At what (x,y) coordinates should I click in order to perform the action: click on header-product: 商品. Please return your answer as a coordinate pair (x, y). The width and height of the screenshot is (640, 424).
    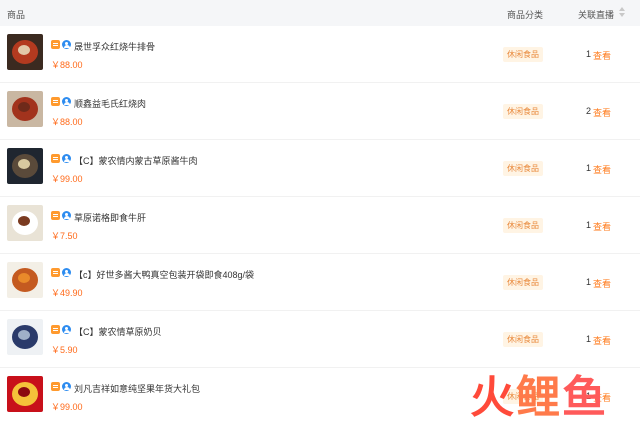
    Looking at the image, I should click on (16, 15).